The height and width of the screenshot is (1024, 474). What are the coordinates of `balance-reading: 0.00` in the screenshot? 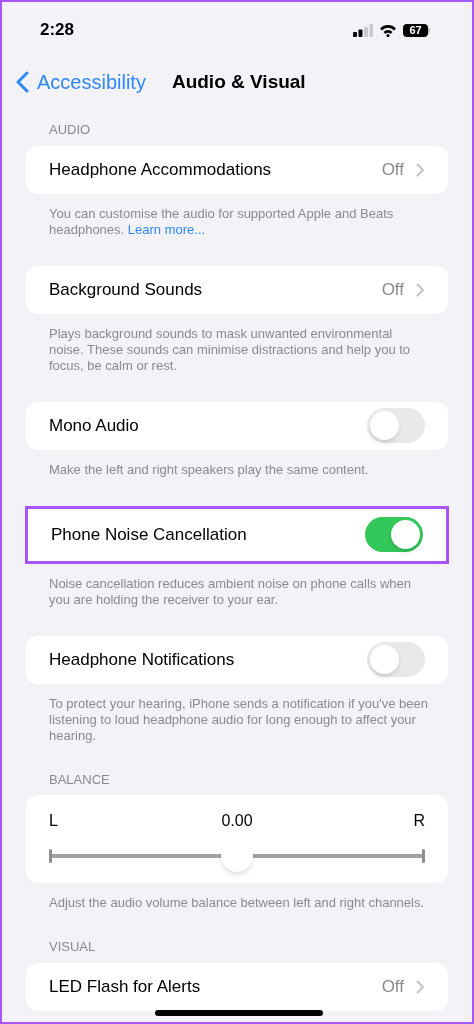 It's located at (237, 821).